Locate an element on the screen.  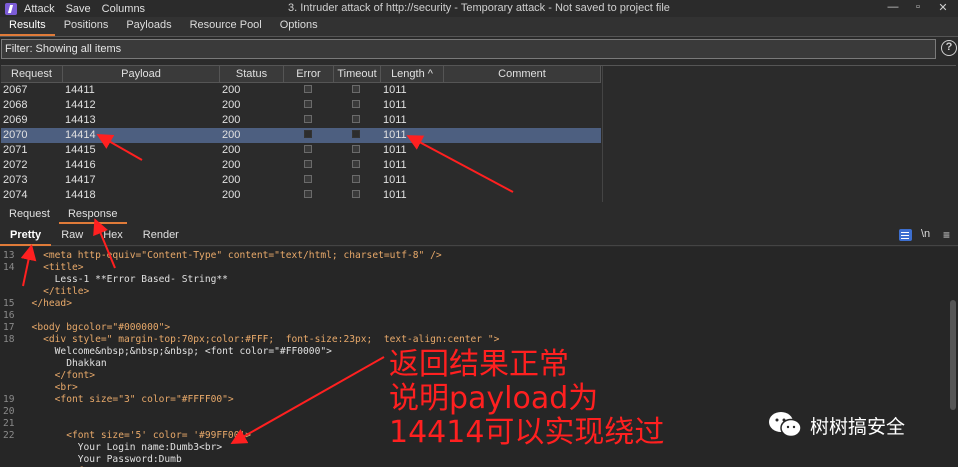
menu-icon: ≡ is located at coordinates (946, 235).